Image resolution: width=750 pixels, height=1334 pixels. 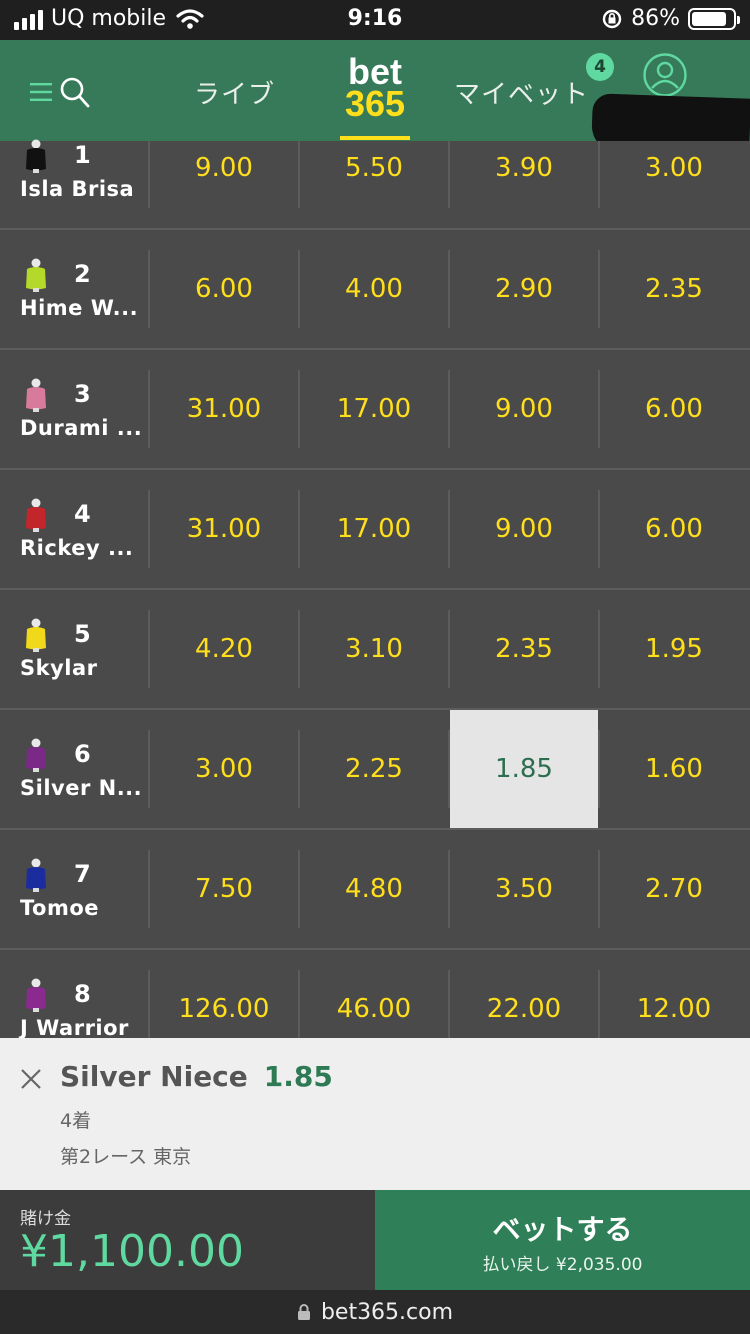 What do you see at coordinates (714, 18) in the screenshot?
I see `battery-icon` at bounding box center [714, 18].